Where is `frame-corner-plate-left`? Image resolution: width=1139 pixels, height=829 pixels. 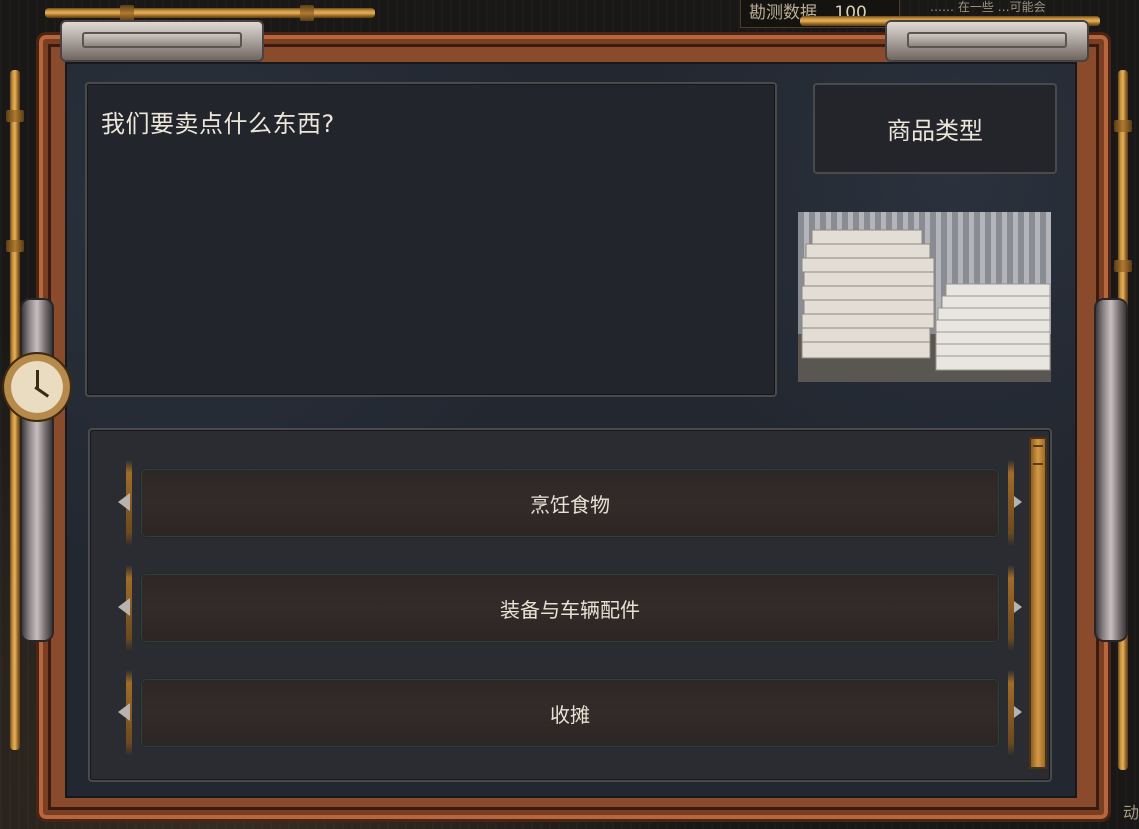
frame-corner-plate-left is located at coordinates (162, 41).